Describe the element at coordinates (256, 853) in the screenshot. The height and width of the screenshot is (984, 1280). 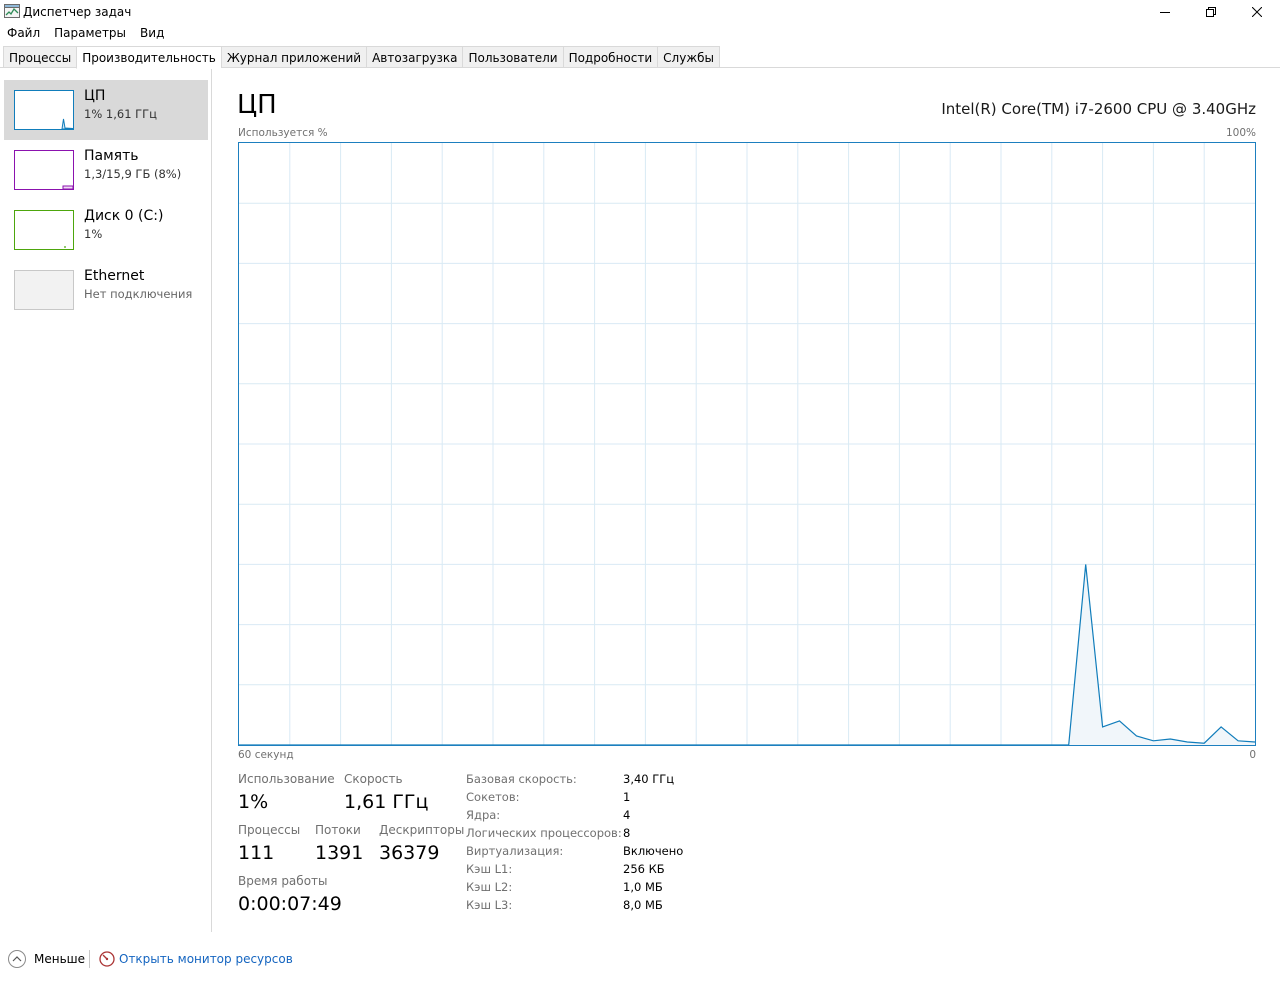
I see `processes-value: 111` at that location.